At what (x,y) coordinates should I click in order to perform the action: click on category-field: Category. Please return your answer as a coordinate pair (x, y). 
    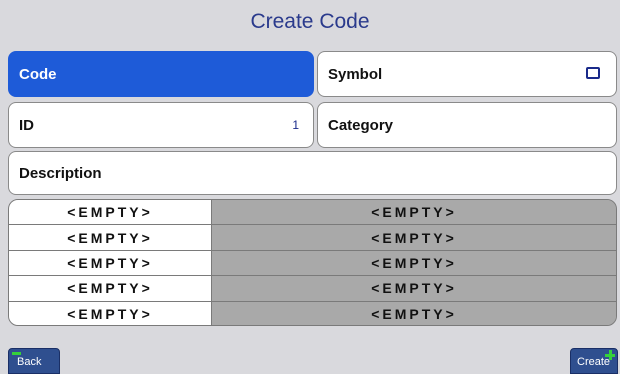
    Looking at the image, I should click on (467, 125).